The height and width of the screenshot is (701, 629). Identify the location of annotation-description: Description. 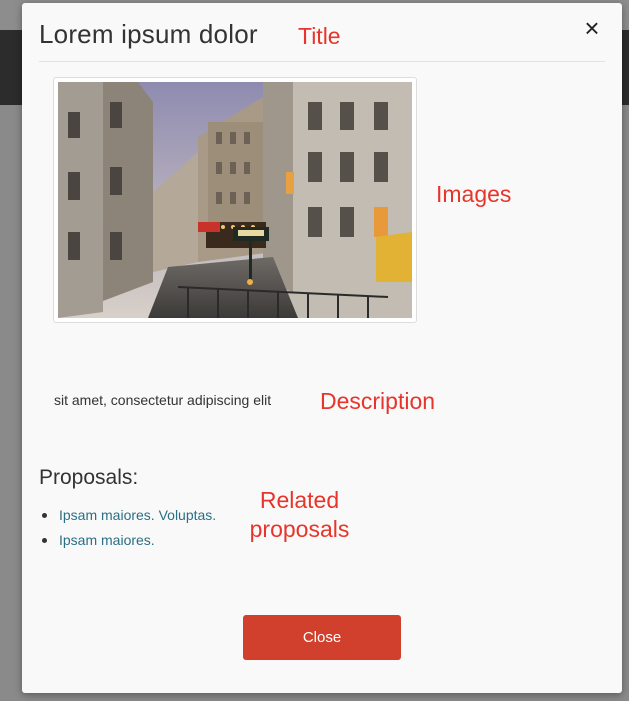
(378, 401).